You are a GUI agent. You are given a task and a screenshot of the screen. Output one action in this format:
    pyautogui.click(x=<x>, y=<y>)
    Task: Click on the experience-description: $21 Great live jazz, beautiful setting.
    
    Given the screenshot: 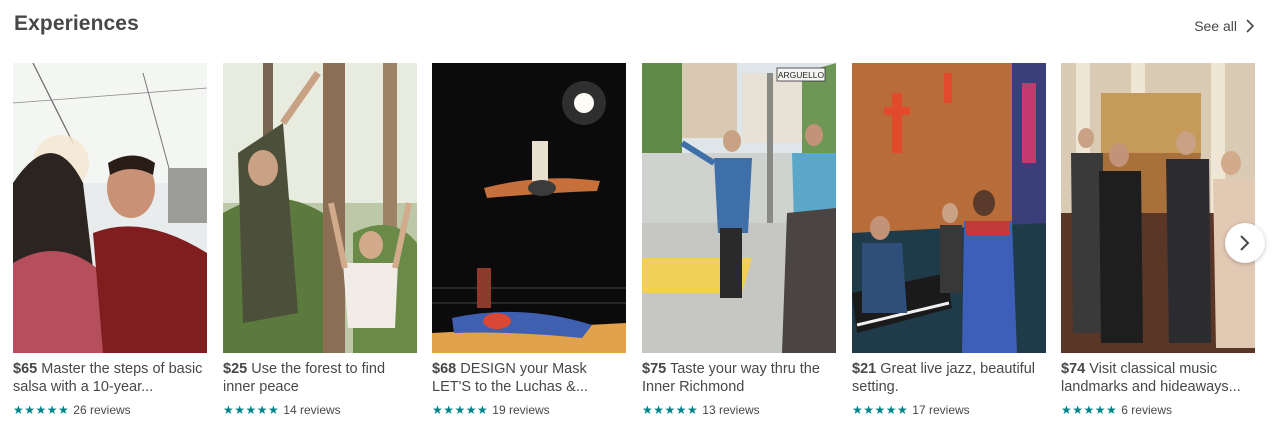 What is the action you would take?
    pyautogui.click(x=949, y=378)
    